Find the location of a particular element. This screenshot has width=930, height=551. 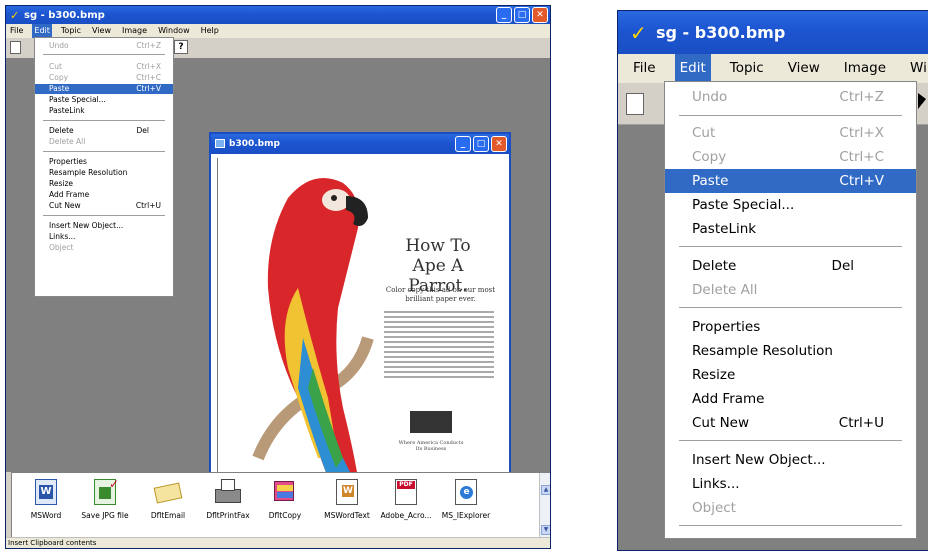

scroll-down-icon: ▼ is located at coordinates (545, 530).